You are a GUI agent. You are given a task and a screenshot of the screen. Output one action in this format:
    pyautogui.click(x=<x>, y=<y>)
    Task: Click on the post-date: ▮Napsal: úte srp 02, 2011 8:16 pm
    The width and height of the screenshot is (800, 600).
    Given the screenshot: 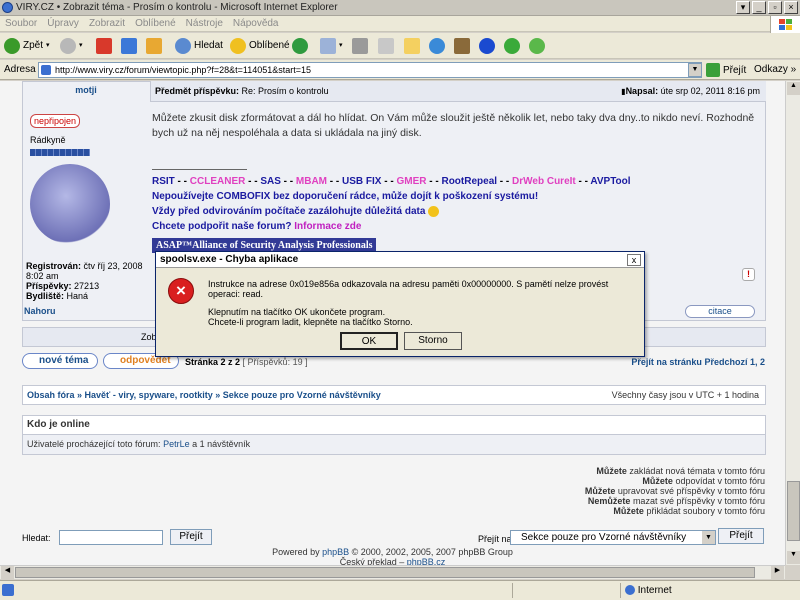 What is the action you would take?
    pyautogui.click(x=690, y=91)
    